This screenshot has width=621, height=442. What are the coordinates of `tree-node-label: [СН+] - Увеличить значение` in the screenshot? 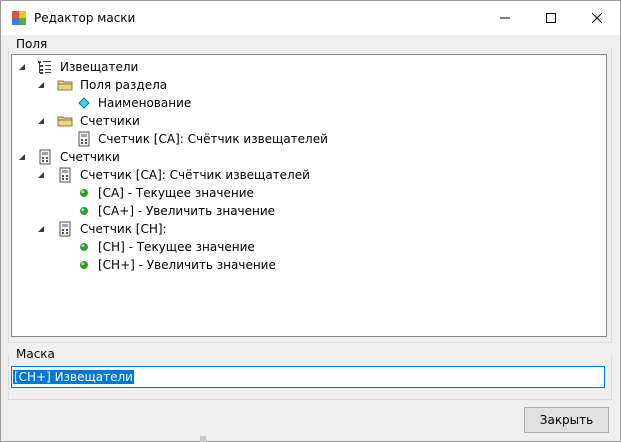 It's located at (187, 265).